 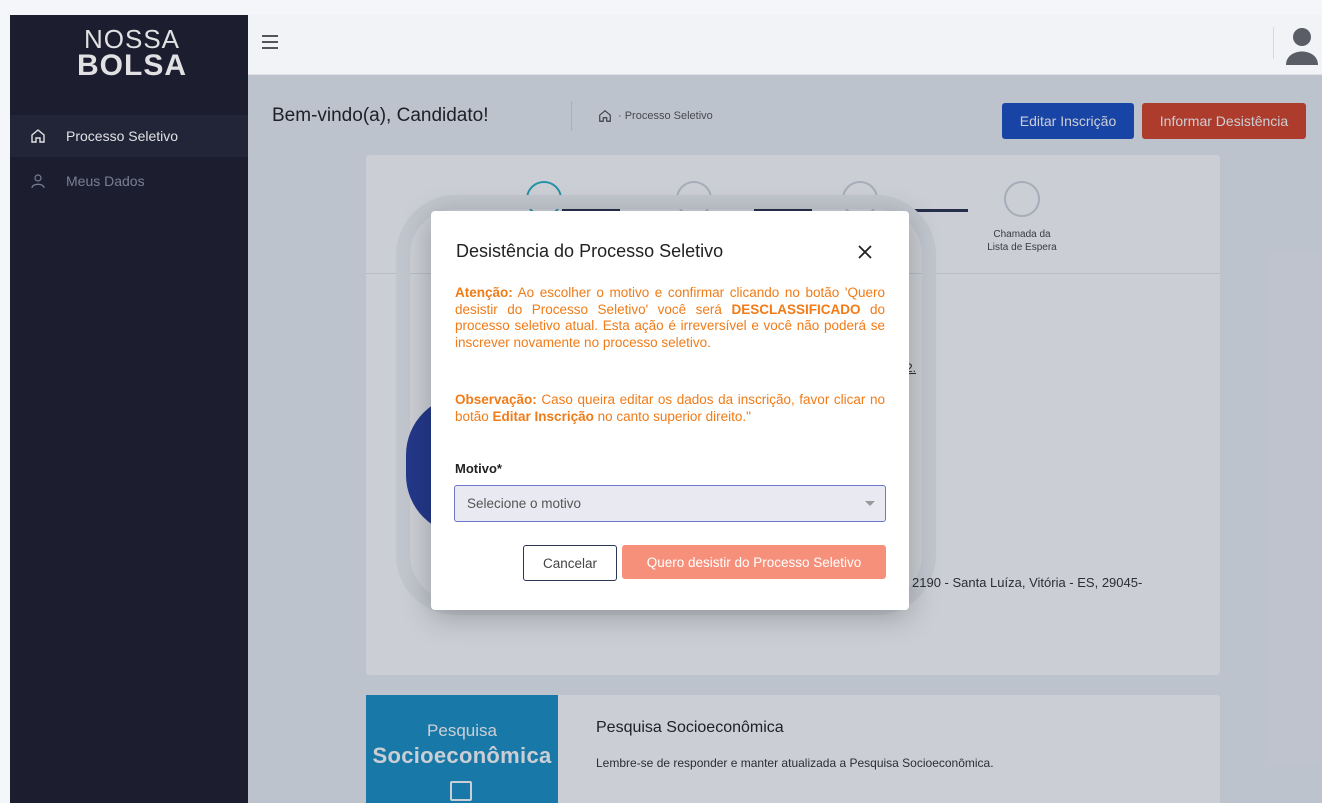 I want to click on menu-icon, so click(x=270, y=42).